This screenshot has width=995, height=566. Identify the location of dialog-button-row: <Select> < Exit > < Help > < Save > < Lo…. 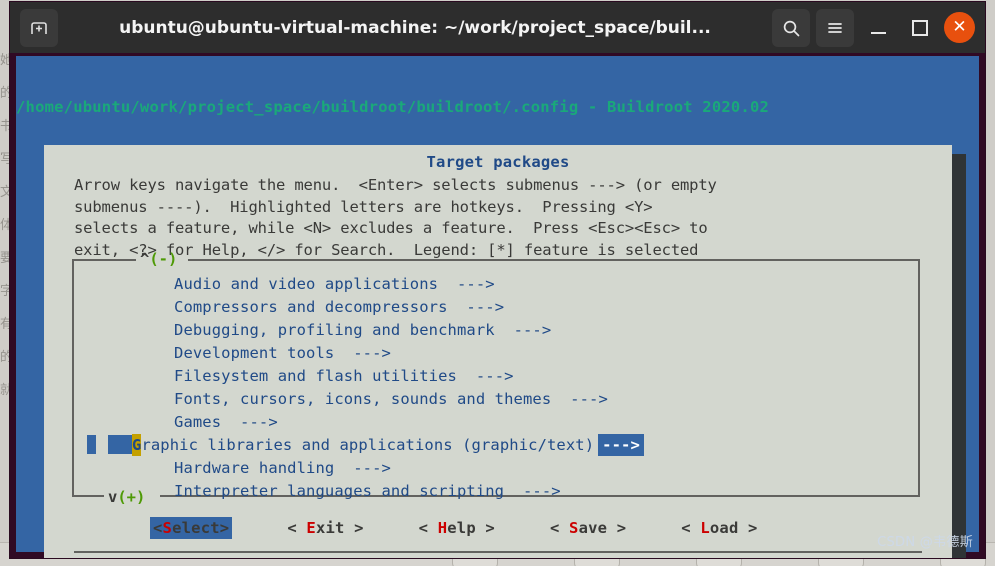
(498, 528).